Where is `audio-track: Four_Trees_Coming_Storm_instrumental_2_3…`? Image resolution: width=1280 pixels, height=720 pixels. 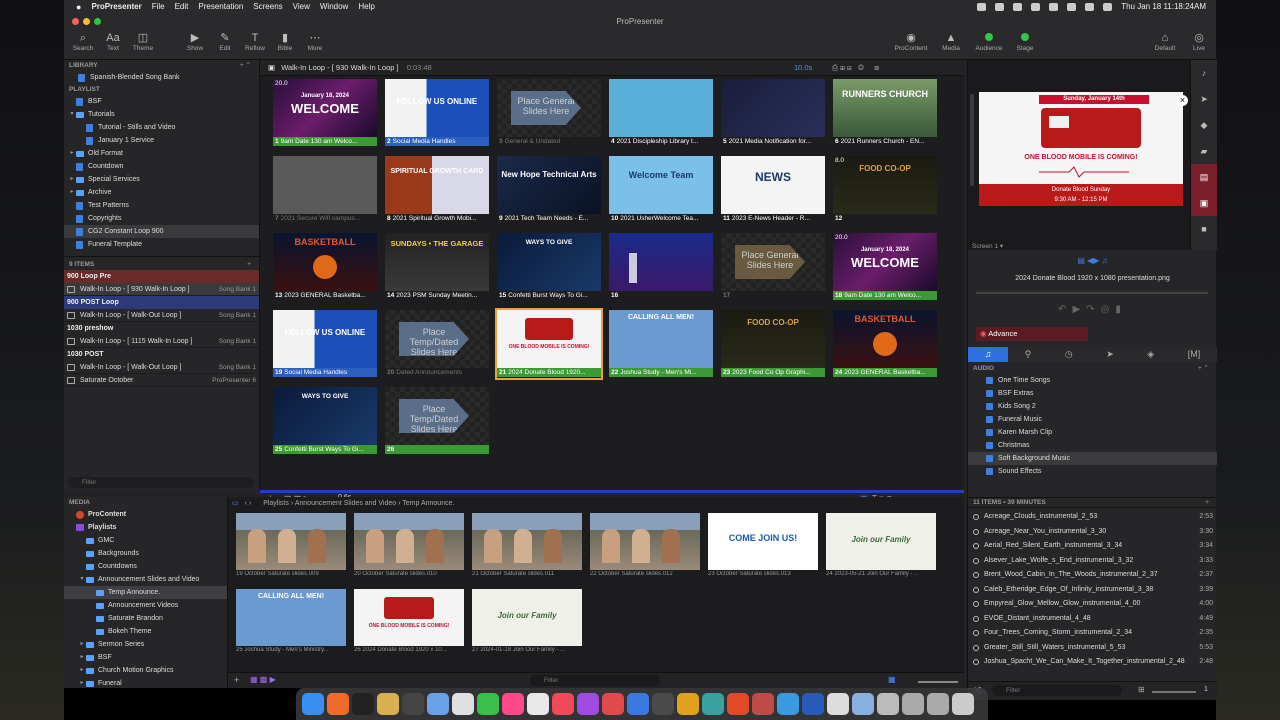 audio-track: Four_Trees_Coming_Storm_instrumental_2_3… is located at coordinates (1092, 633).